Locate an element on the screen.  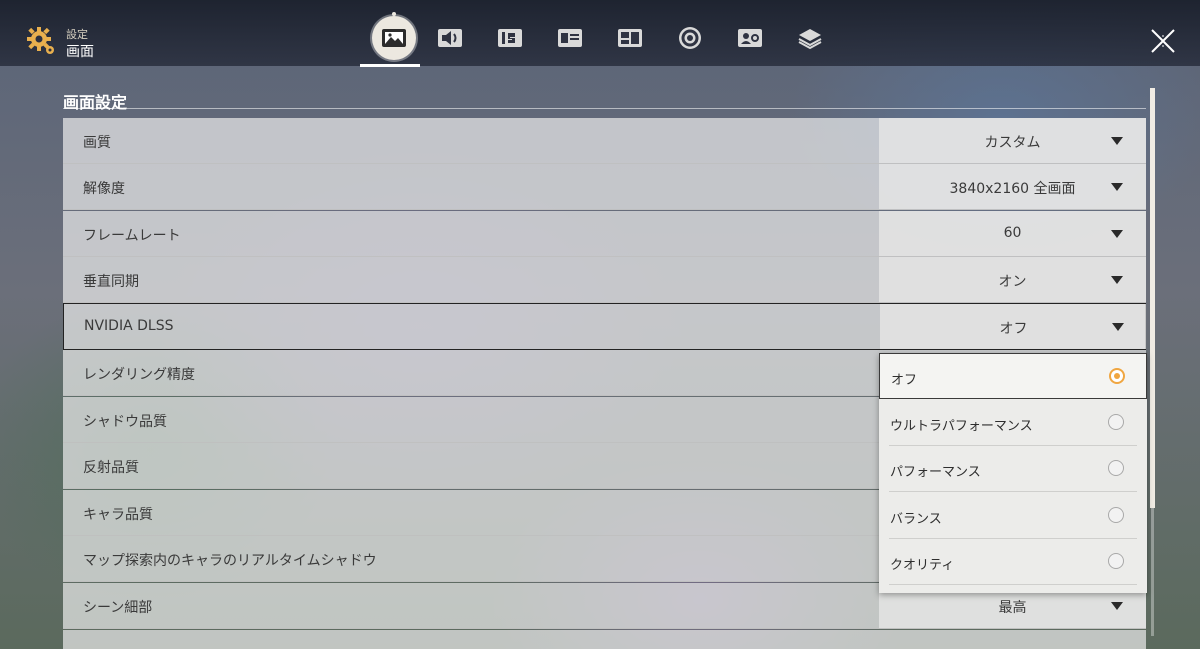
speaker-icon is located at coordinates (450, 38).